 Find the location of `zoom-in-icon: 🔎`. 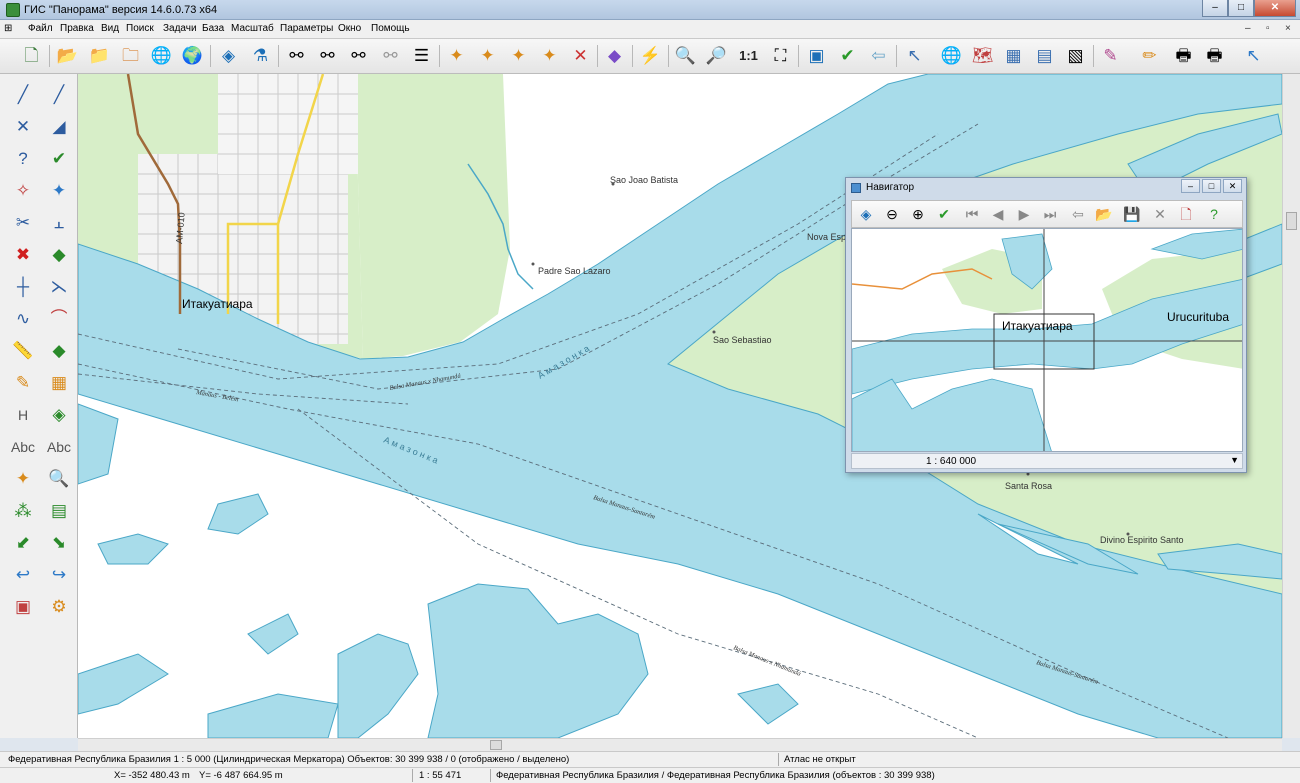

zoom-in-icon: 🔎 is located at coordinates (716, 56).